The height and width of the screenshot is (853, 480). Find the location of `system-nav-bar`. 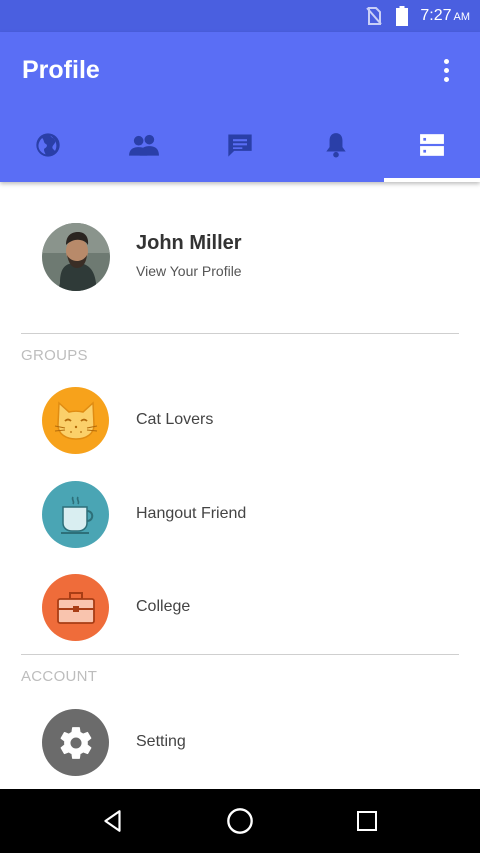

system-nav-bar is located at coordinates (240, 821).